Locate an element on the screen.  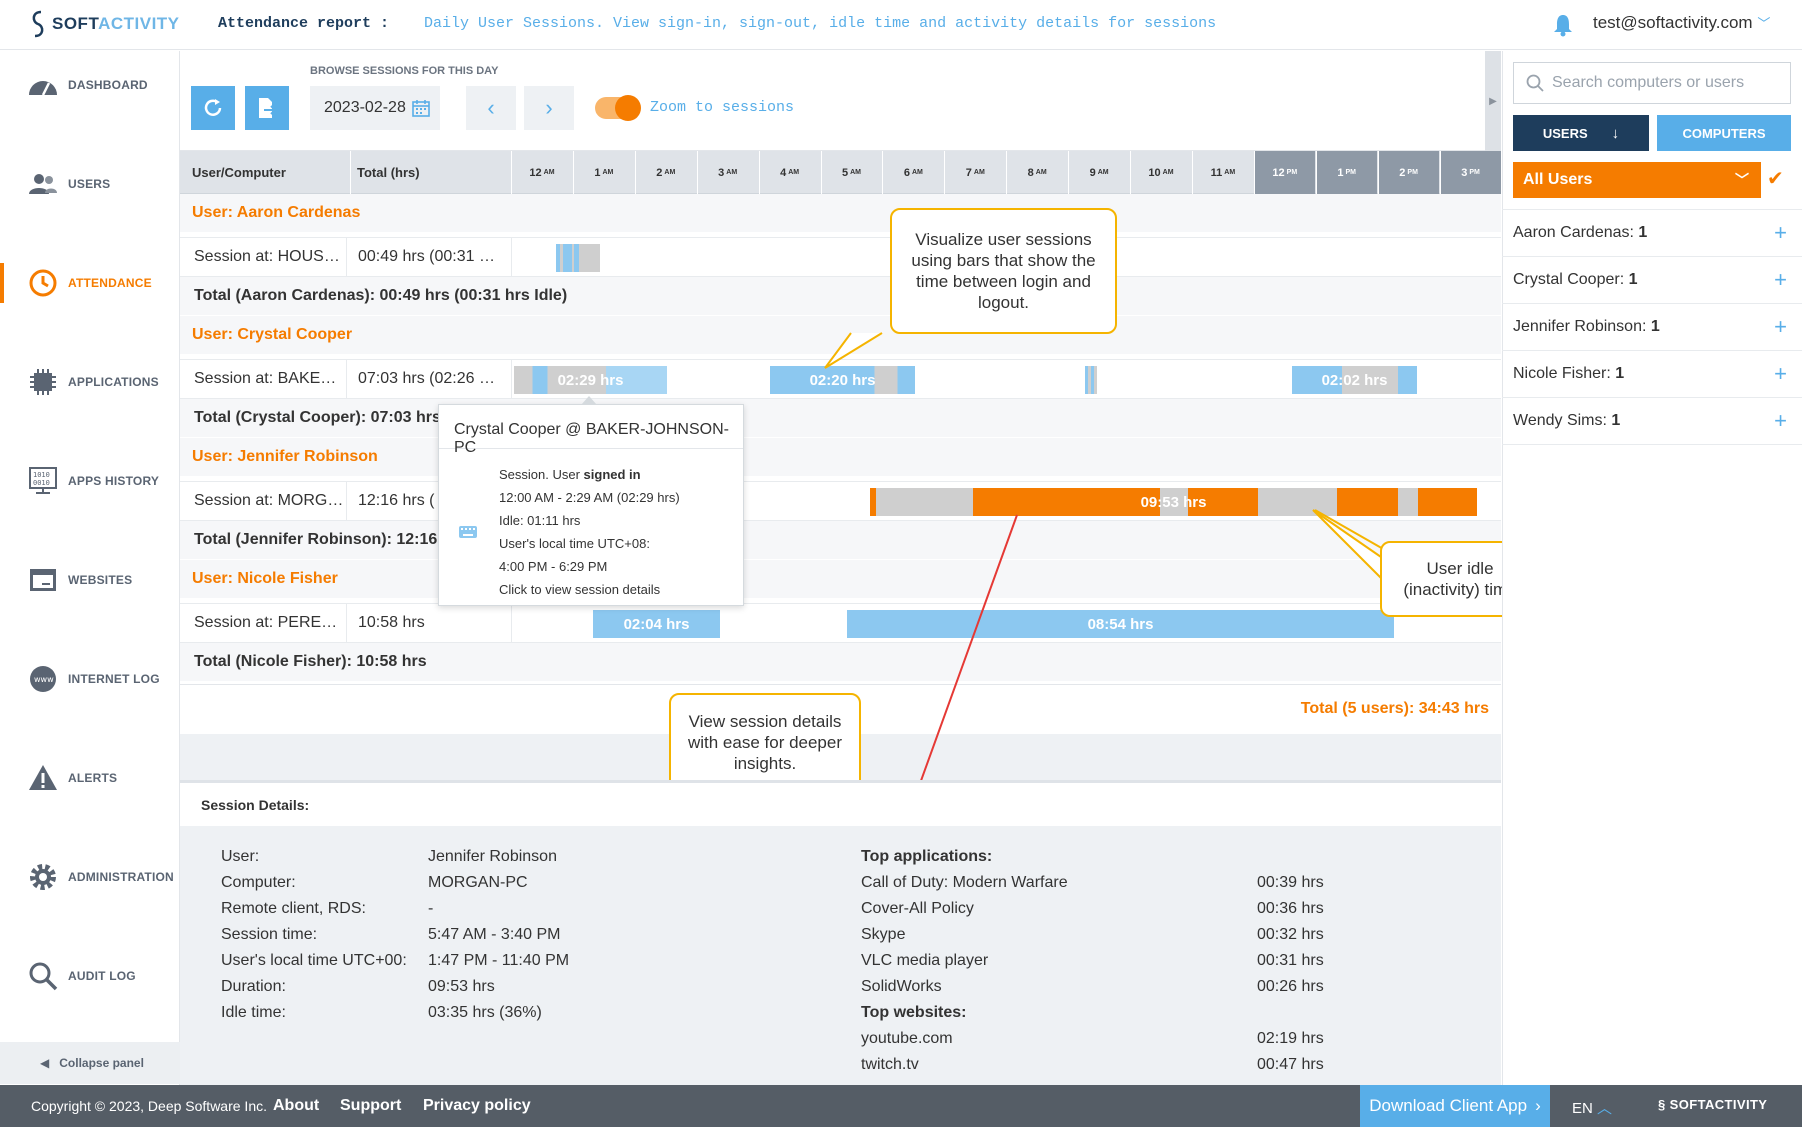
export-button is located at coordinates (267, 108).